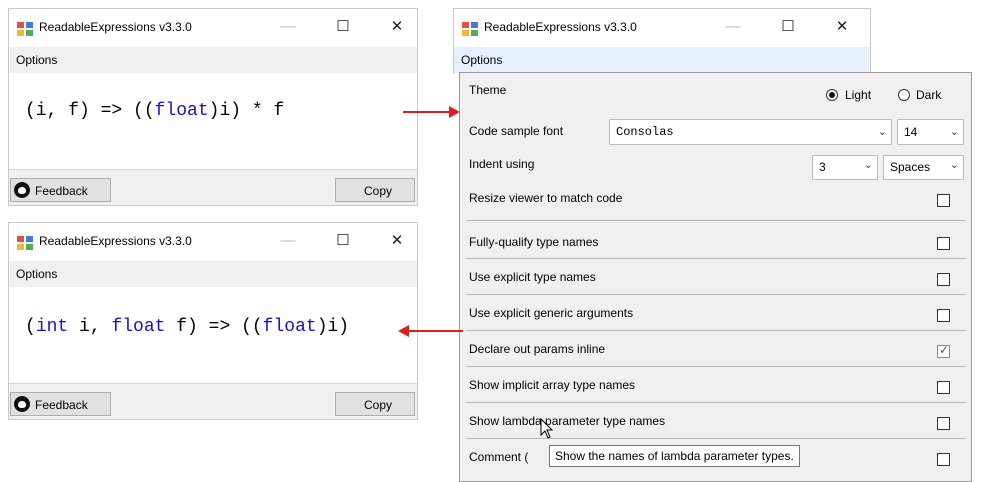 The width and height of the screenshot is (986, 482). I want to click on indent-type-select: Spaces ⌄, so click(923, 167).